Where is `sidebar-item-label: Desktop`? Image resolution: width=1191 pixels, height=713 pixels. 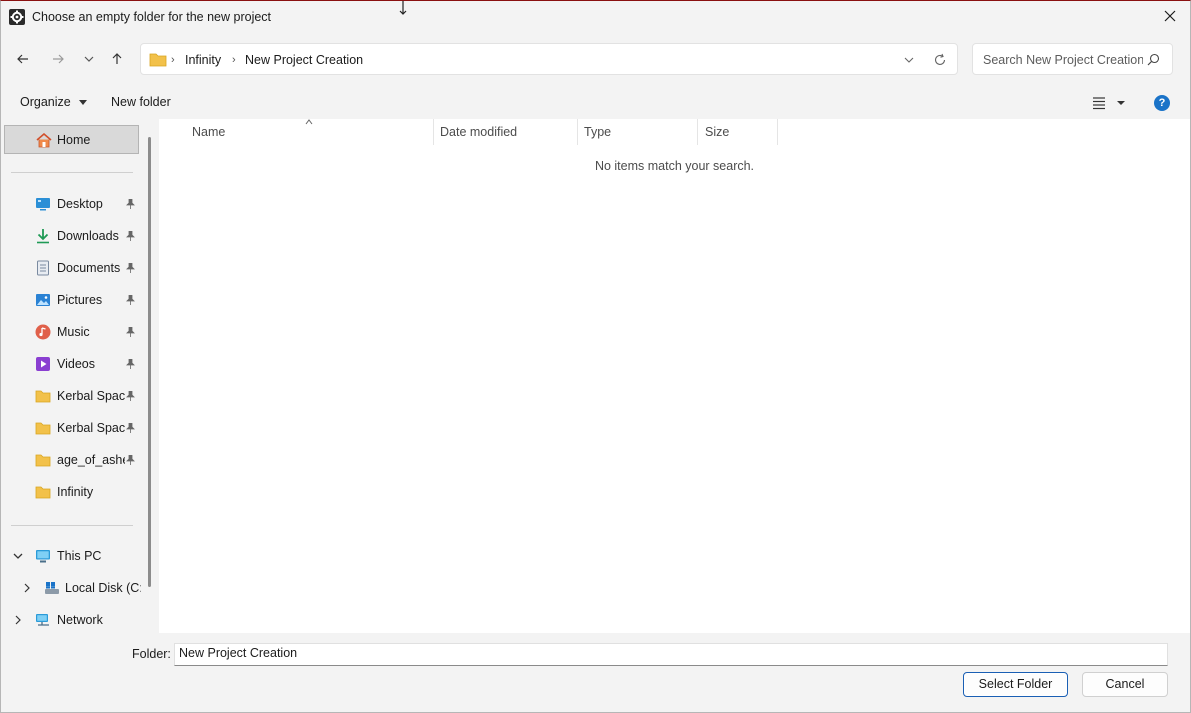
sidebar-item-label: Desktop is located at coordinates (80, 204).